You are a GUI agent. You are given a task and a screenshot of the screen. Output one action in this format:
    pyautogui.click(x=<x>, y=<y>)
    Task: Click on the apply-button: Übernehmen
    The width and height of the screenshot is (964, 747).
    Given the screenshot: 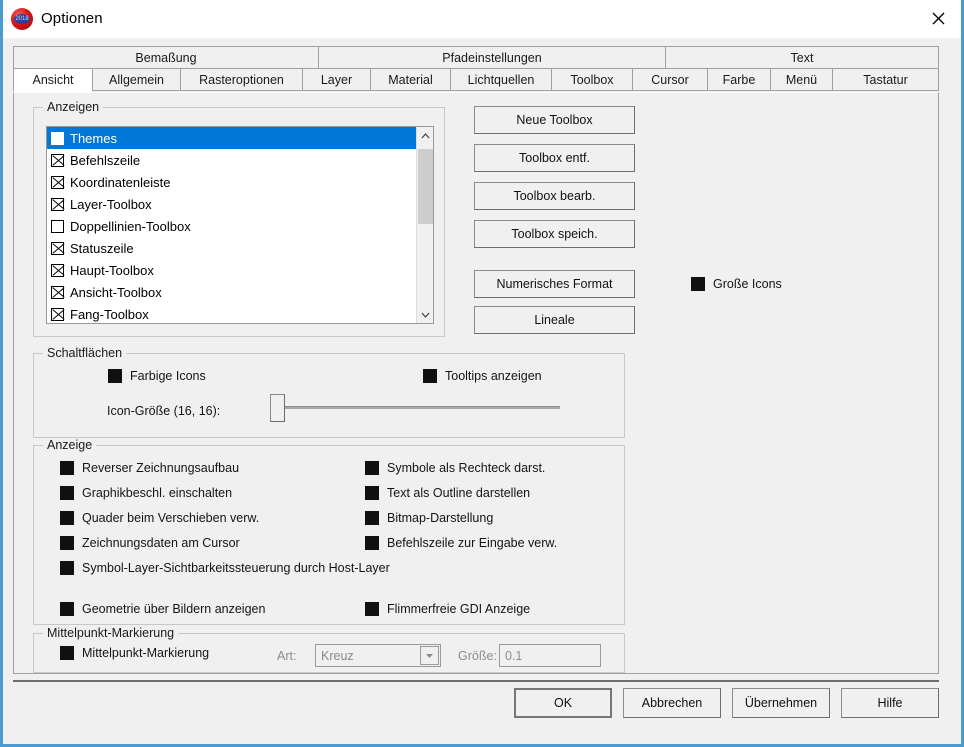 What is the action you would take?
    pyautogui.click(x=781, y=703)
    